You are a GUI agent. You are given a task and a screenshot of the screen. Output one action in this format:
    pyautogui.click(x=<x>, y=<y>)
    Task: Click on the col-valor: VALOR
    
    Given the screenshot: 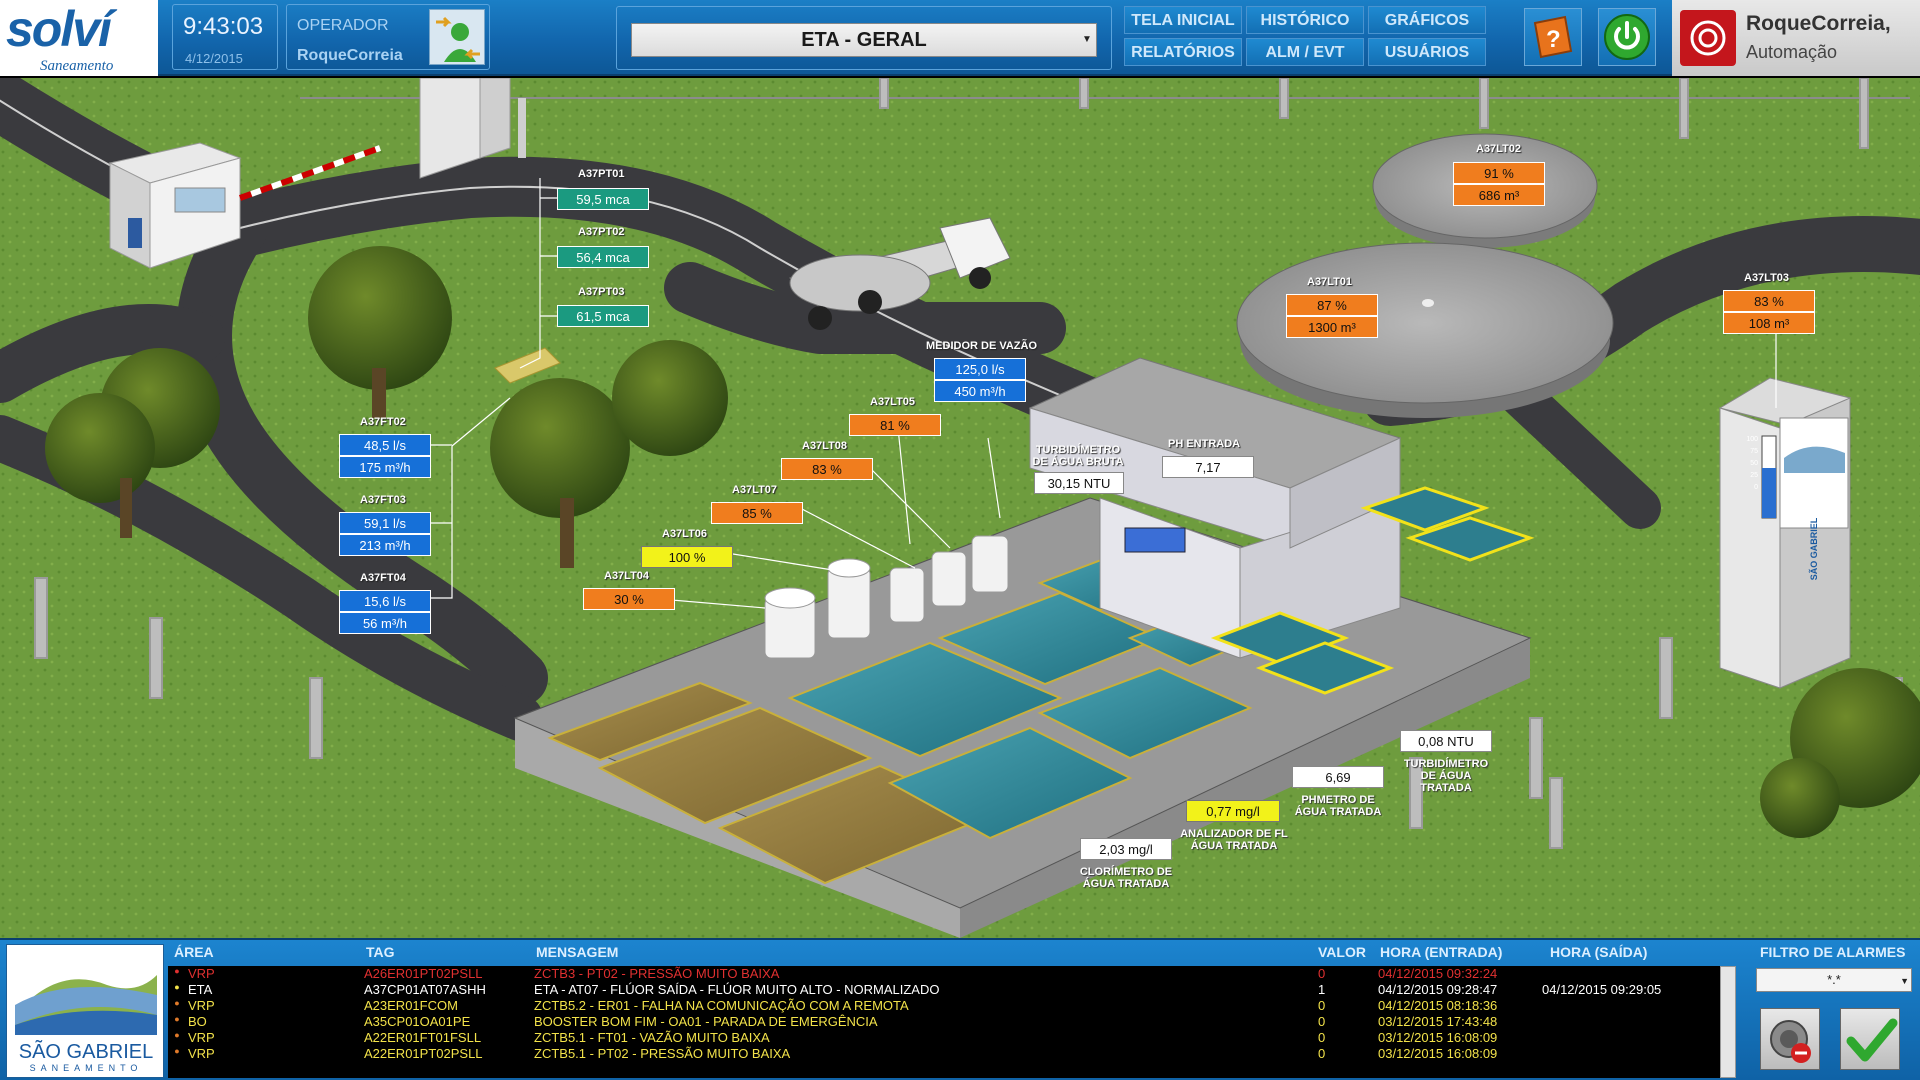 What is the action you would take?
    pyautogui.click(x=1342, y=952)
    